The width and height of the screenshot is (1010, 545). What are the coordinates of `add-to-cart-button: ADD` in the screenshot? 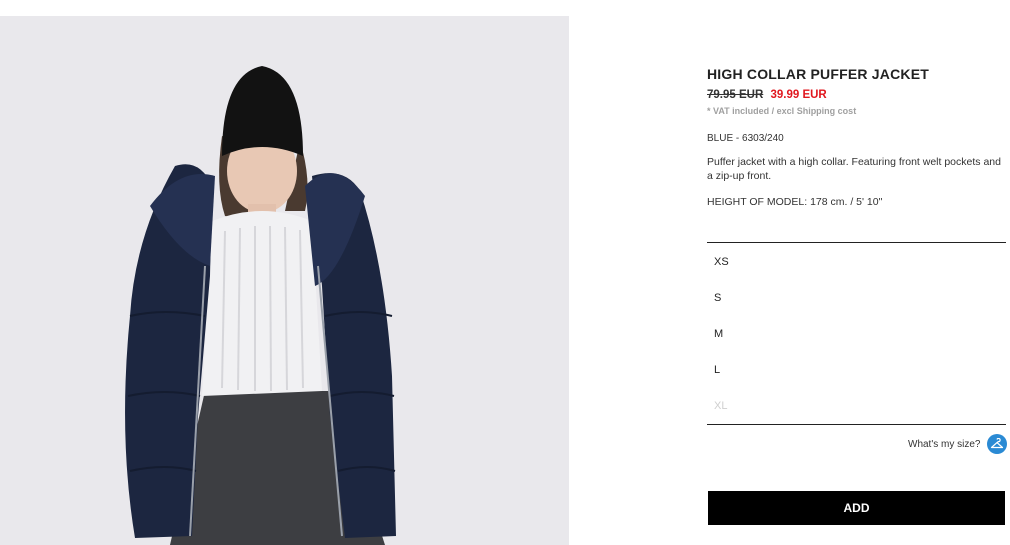 It's located at (856, 508).